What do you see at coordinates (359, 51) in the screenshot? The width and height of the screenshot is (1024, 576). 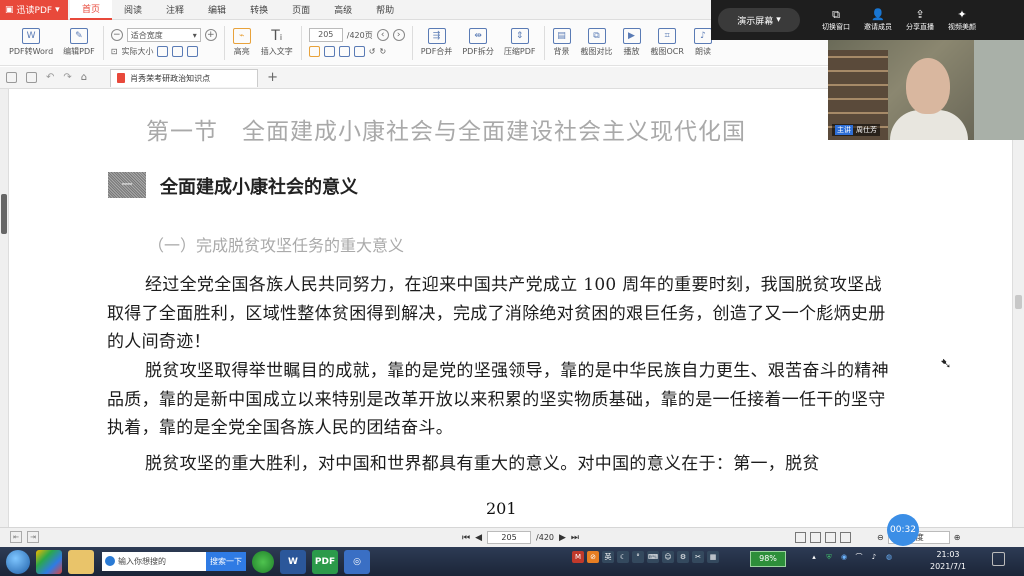 I see `book-view-icon` at bounding box center [359, 51].